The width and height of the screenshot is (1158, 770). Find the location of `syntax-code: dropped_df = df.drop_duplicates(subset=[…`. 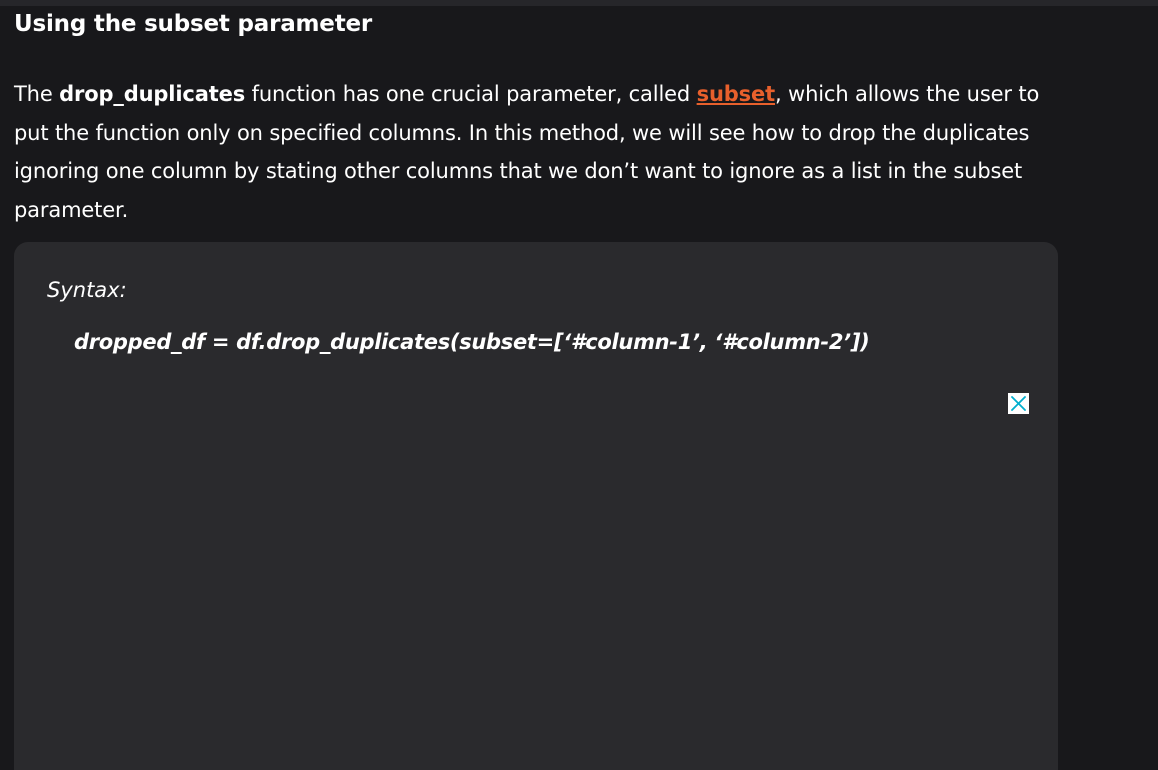

syntax-code: dropped_df = df.drop_duplicates(subset=[… is located at coordinates (472, 342).